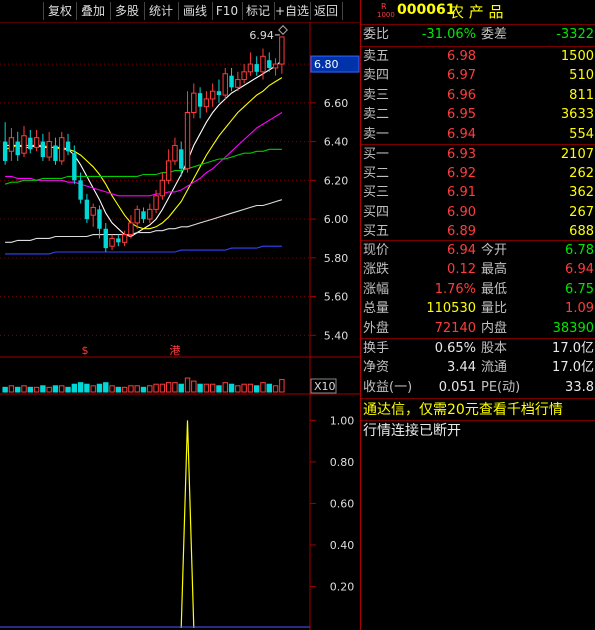 This screenshot has width=595, height=630. What do you see at coordinates (463, 410) in the screenshot?
I see `promo-link: 通达信，仅需20元查看千档行情` at bounding box center [463, 410].